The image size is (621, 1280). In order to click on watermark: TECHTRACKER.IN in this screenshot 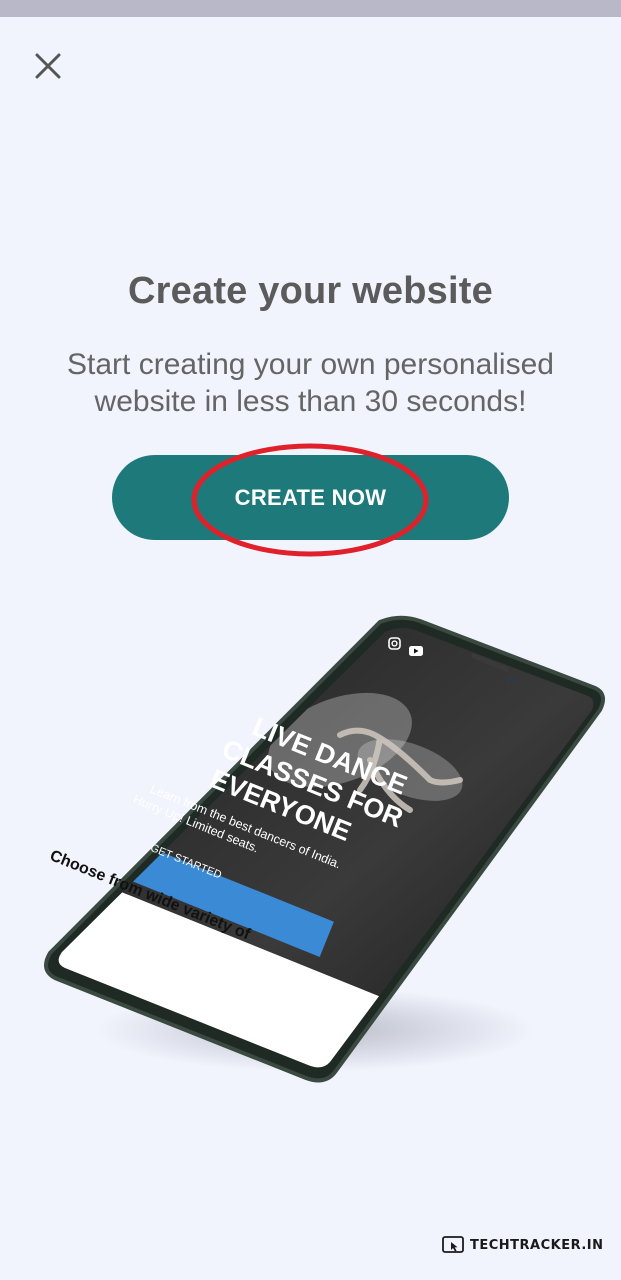, I will do `click(523, 1245)`.